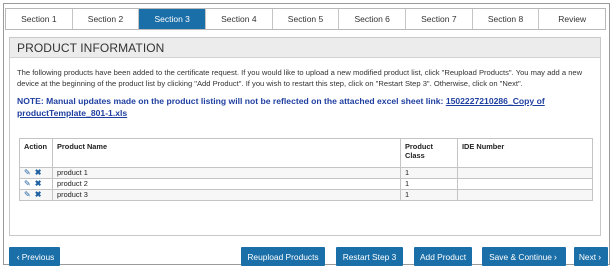 The image size is (614, 268). I want to click on header-ide-number: IDE Number, so click(525, 153).